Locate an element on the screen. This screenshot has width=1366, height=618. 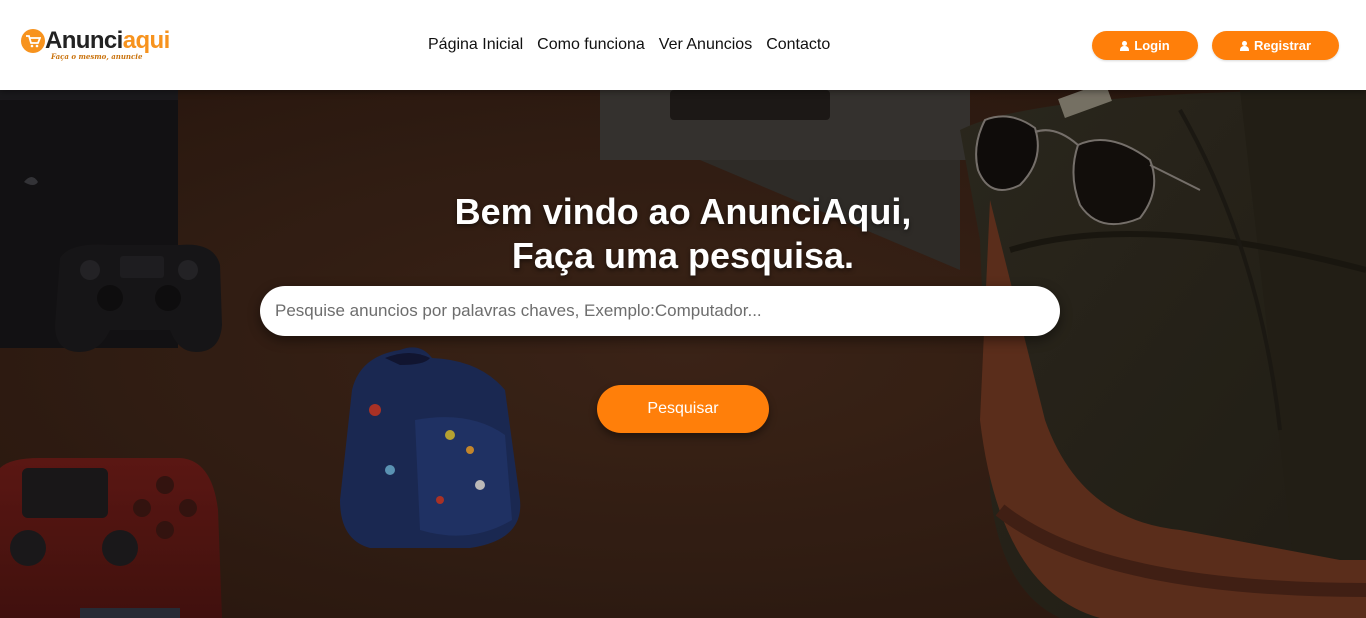
logo-wordmark: Anunciaqui is located at coordinates (107, 41).